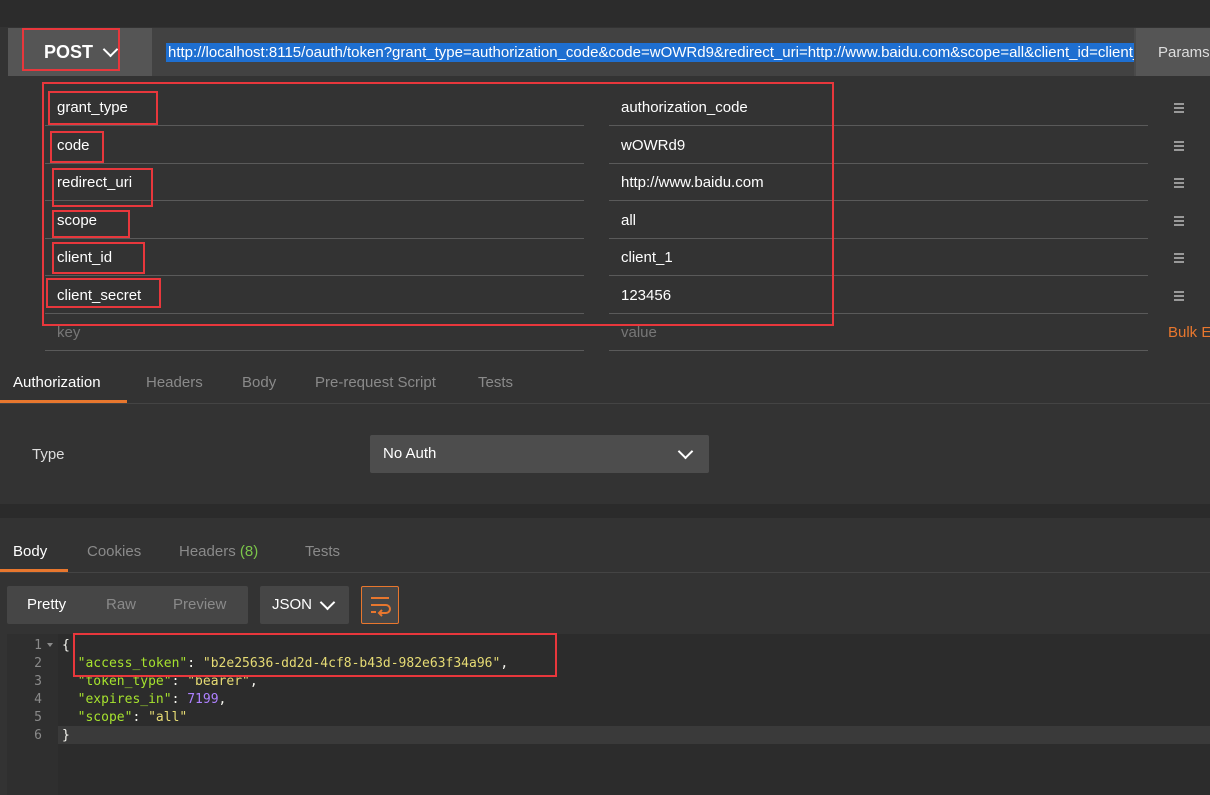 This screenshot has width=1210, height=795. I want to click on json-key: "scope", so click(105, 717).